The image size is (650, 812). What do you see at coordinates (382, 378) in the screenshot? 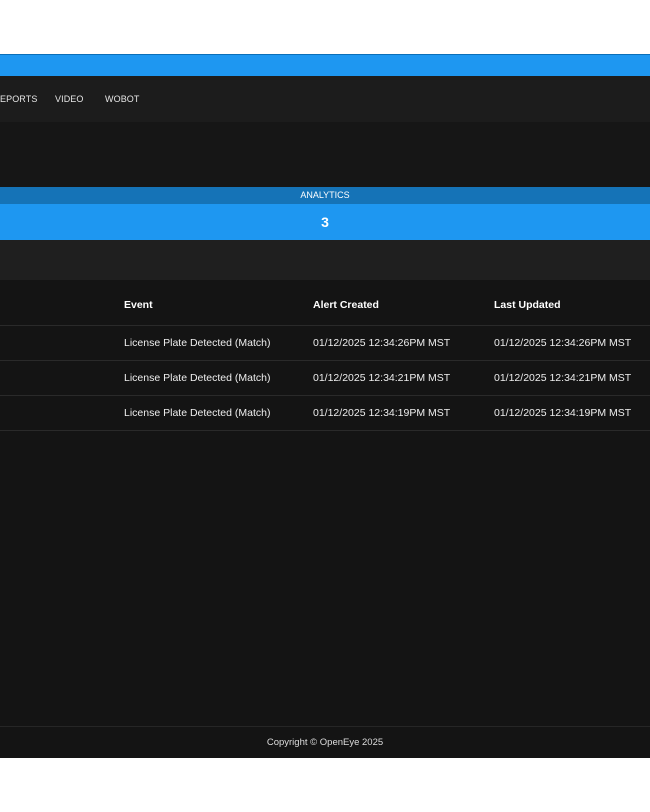
I see `alert-created-cell: 01/12/2025 12:34:21PM MST` at bounding box center [382, 378].